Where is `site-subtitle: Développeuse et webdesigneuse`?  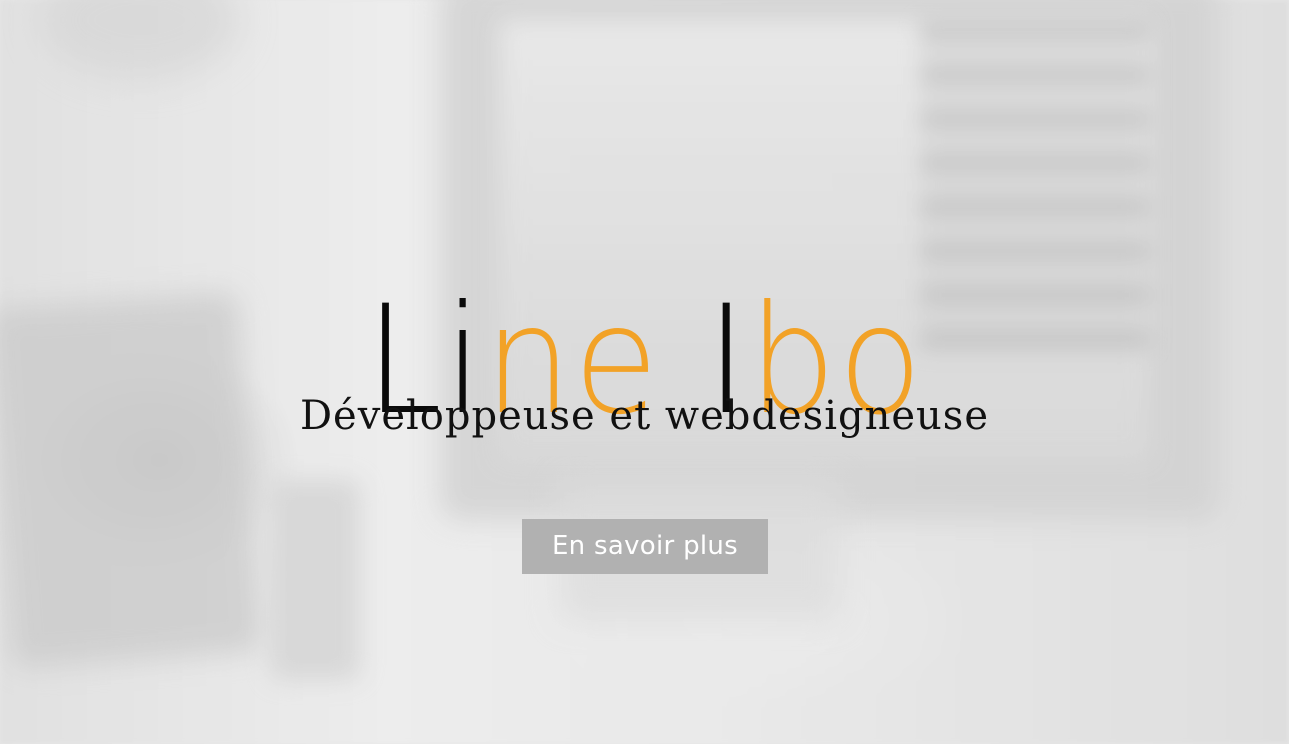
site-subtitle: Développeuse et webdesigneuse is located at coordinates (644, 416).